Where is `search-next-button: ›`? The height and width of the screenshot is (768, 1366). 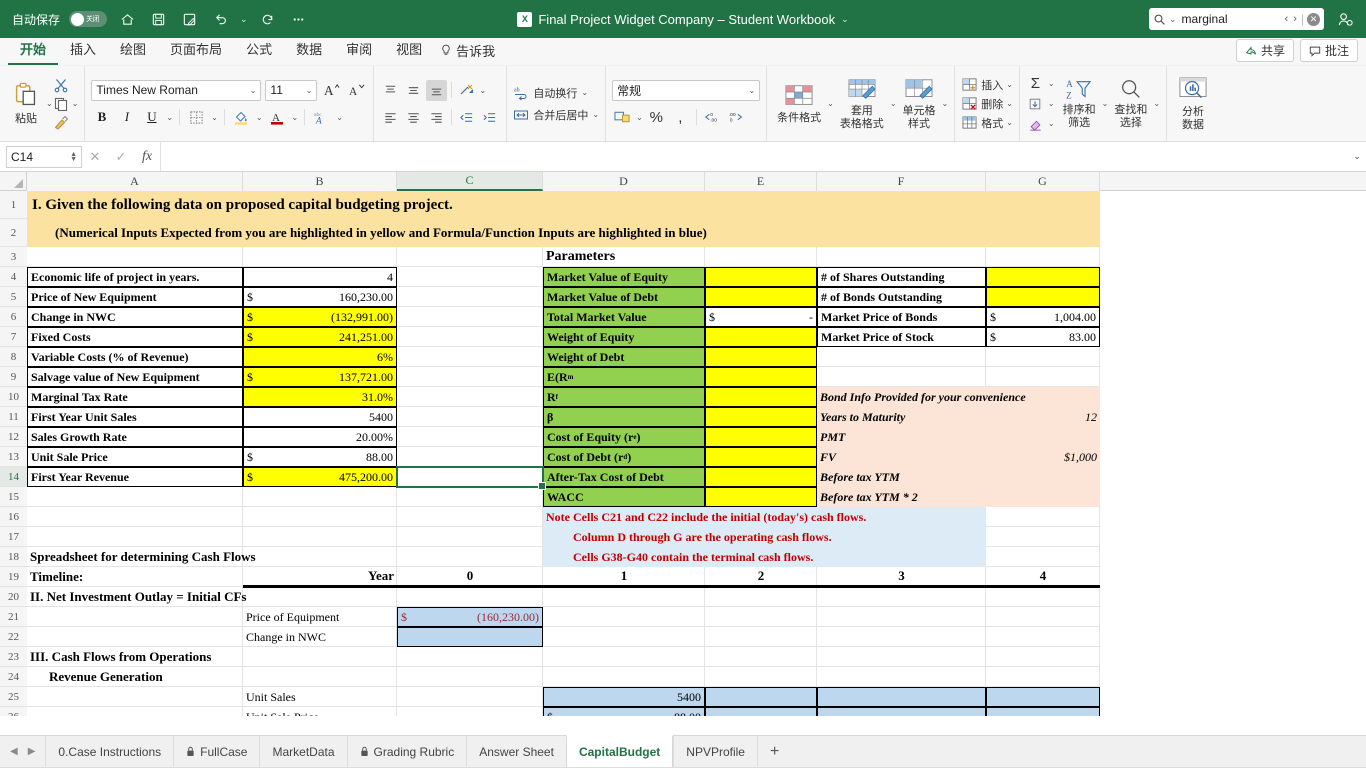 search-next-button: › is located at coordinates (1295, 19).